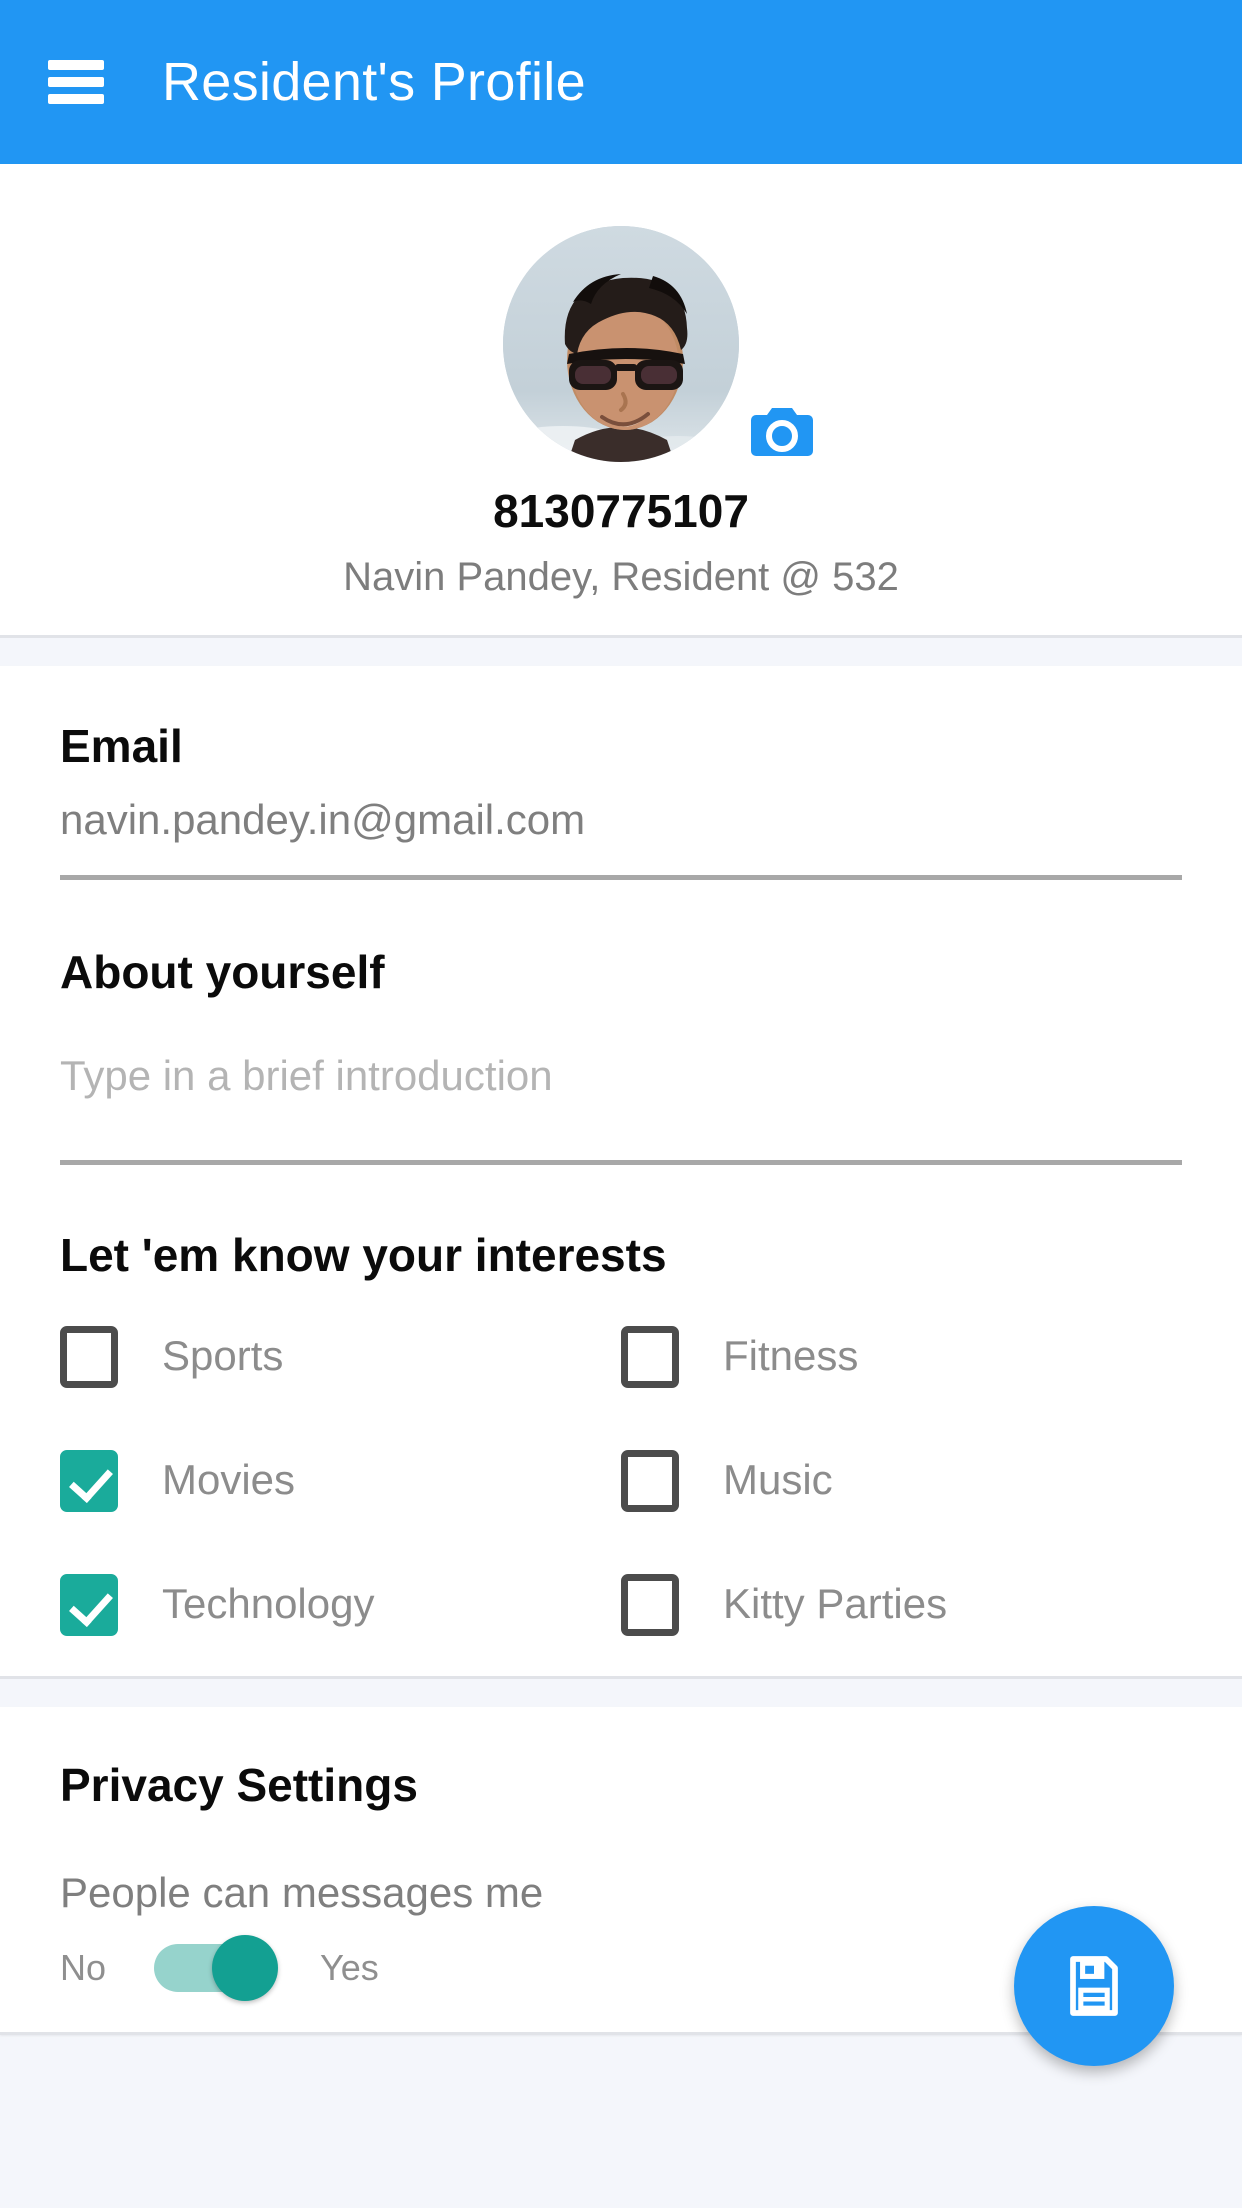  Describe the element at coordinates (621, 1076) in the screenshot. I see `about-input: Type in a brief introduction` at that location.